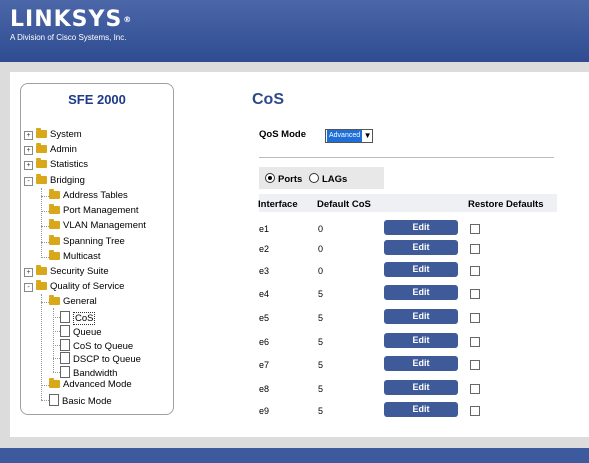 This screenshot has width=589, height=463. Describe the element at coordinates (335, 179) in the screenshot. I see `radio-lags-label: LAGs` at that location.